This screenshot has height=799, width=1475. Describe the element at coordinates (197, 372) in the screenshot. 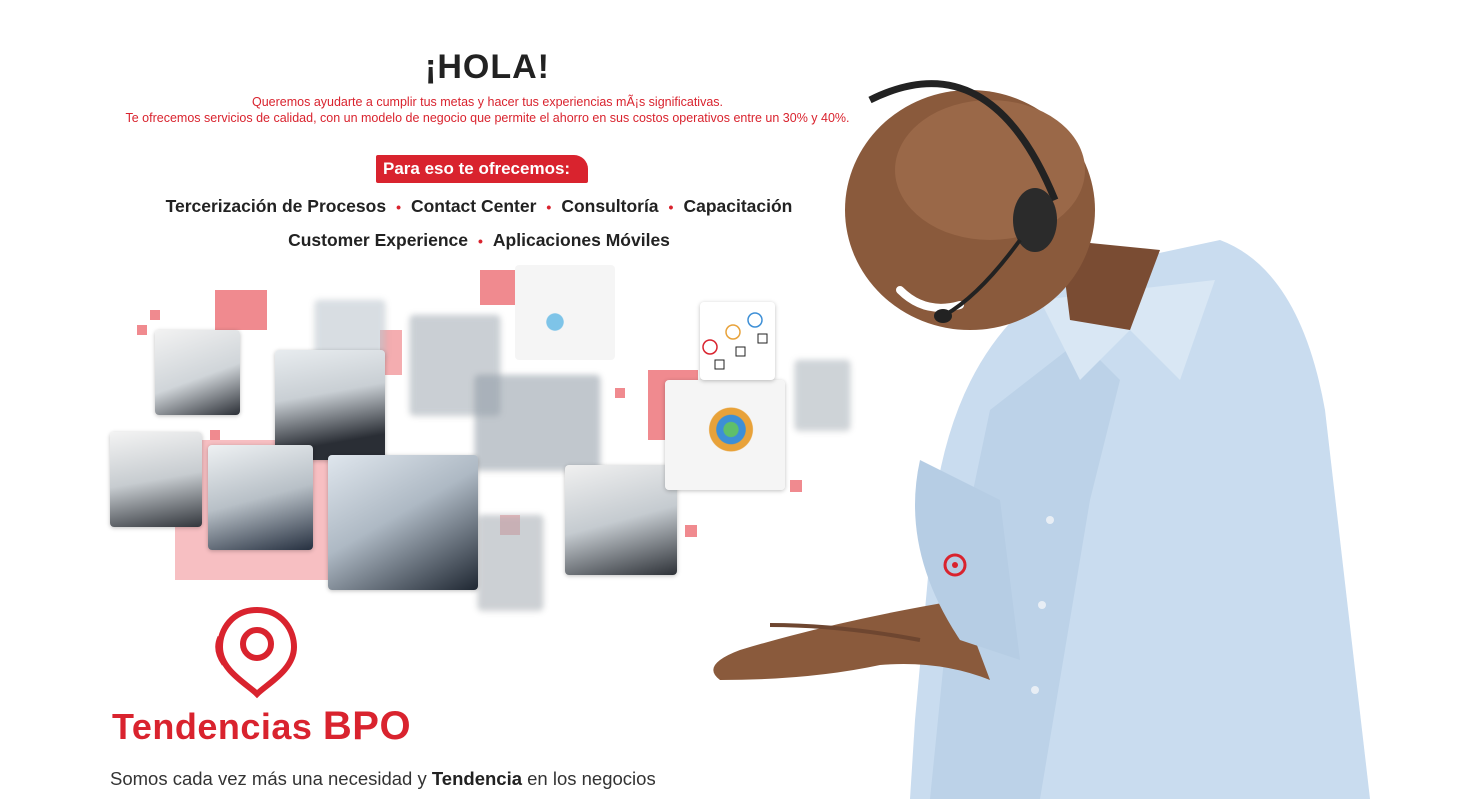

I see `photo-tile-call-center` at that location.